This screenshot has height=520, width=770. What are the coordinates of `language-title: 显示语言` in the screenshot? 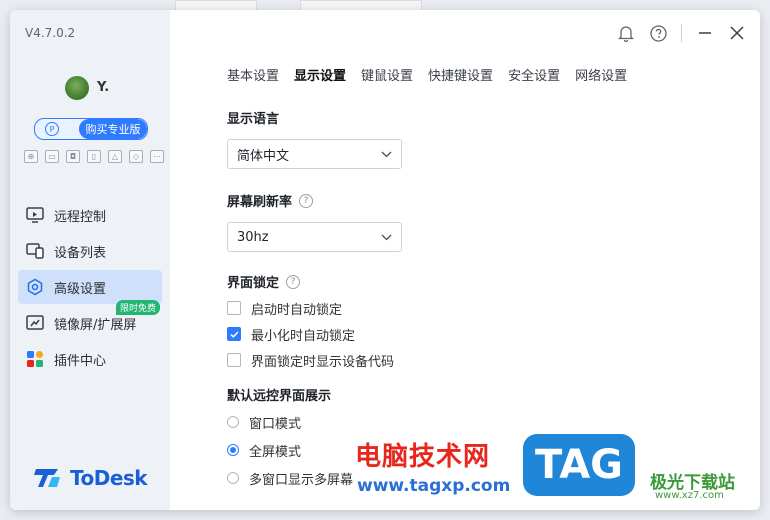 It's located at (253, 119).